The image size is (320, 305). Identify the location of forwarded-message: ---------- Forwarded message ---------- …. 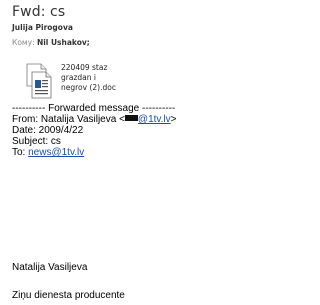
(94, 130).